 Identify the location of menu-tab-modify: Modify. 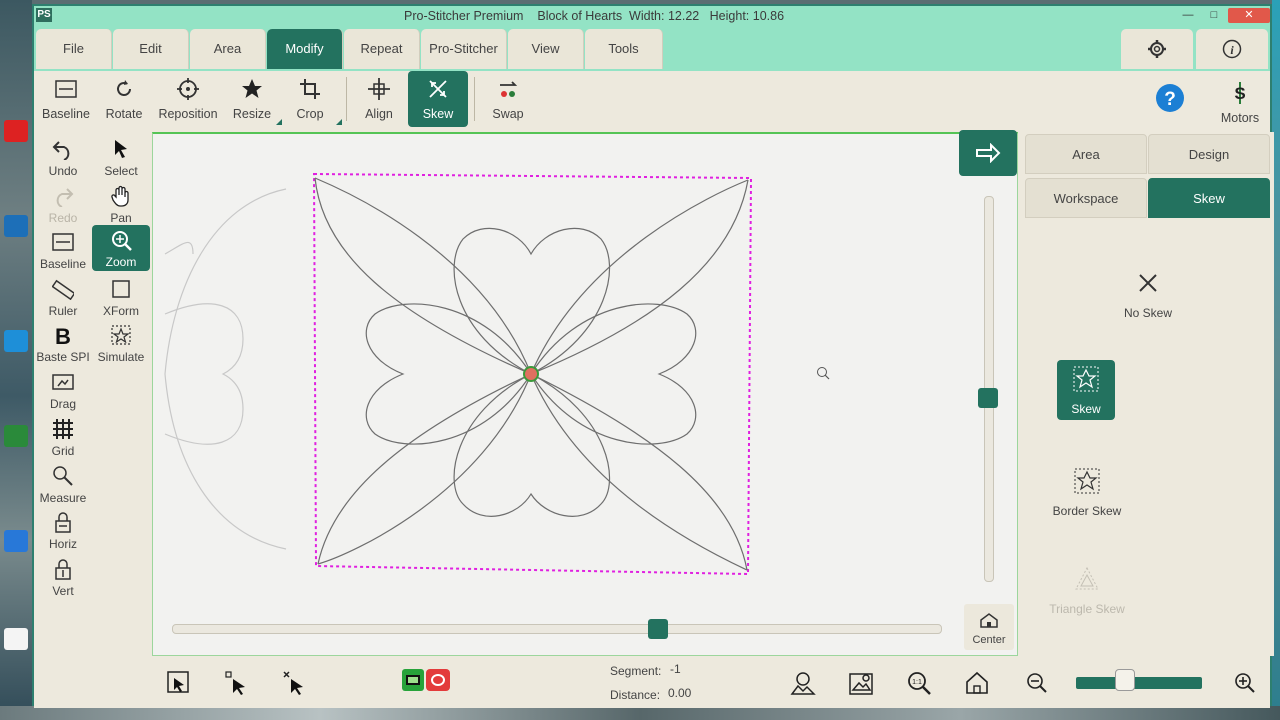
(305, 49).